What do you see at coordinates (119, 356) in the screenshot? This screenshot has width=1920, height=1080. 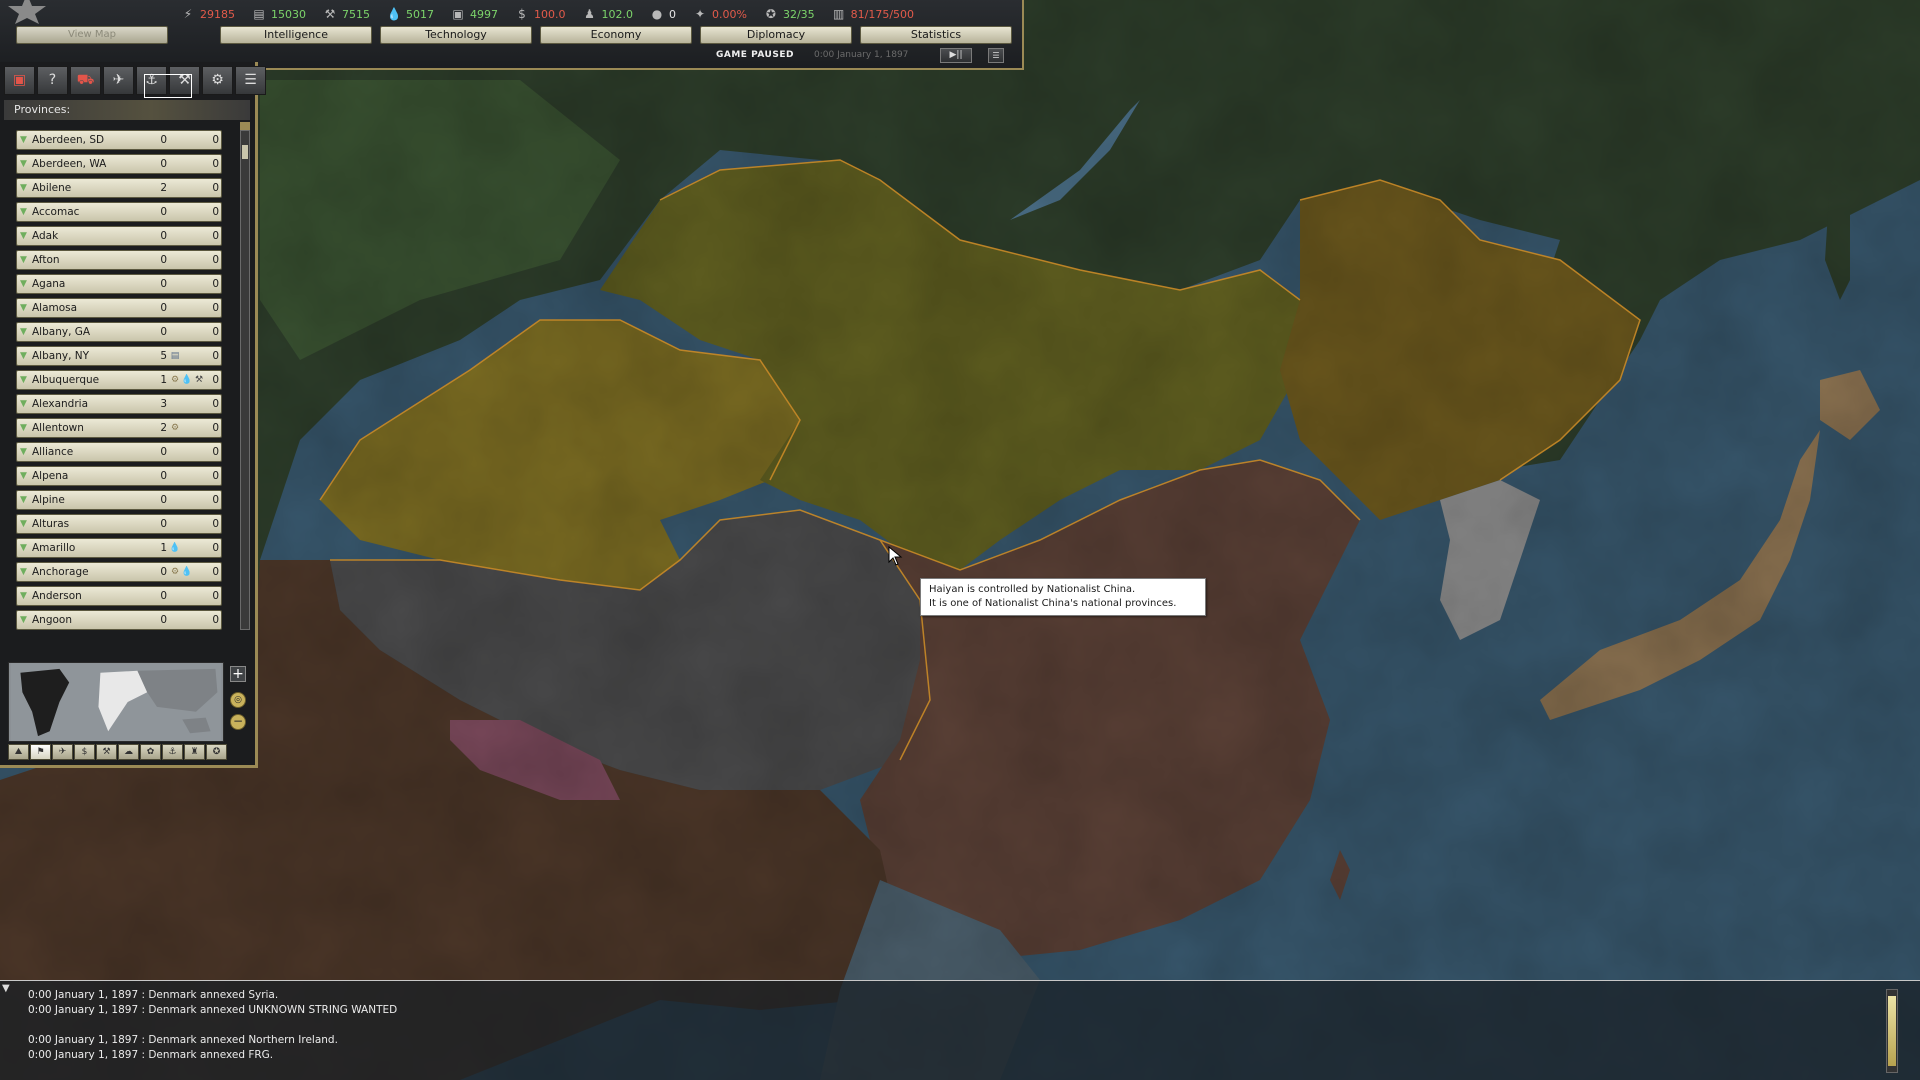 I see `province-row: ▼ Albany, NY 5 ▤ 0` at bounding box center [119, 356].